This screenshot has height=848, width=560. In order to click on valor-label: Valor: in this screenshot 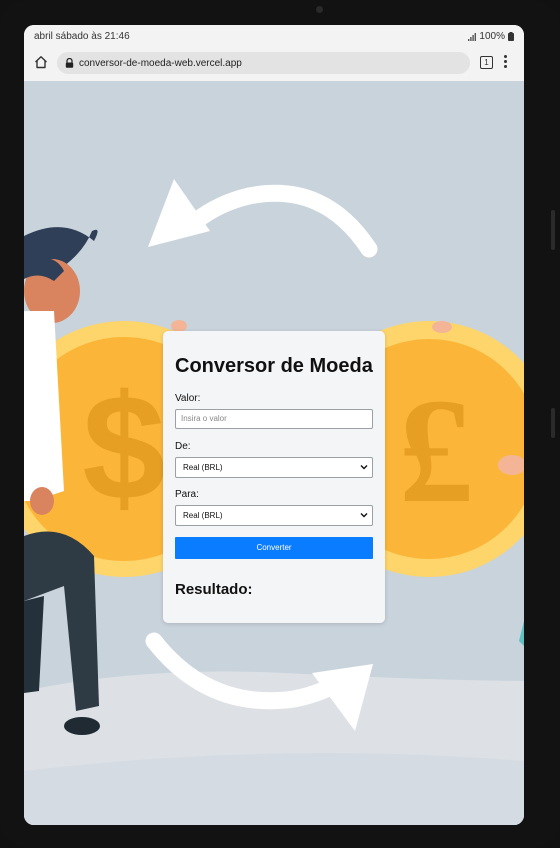, I will do `click(188, 398)`.